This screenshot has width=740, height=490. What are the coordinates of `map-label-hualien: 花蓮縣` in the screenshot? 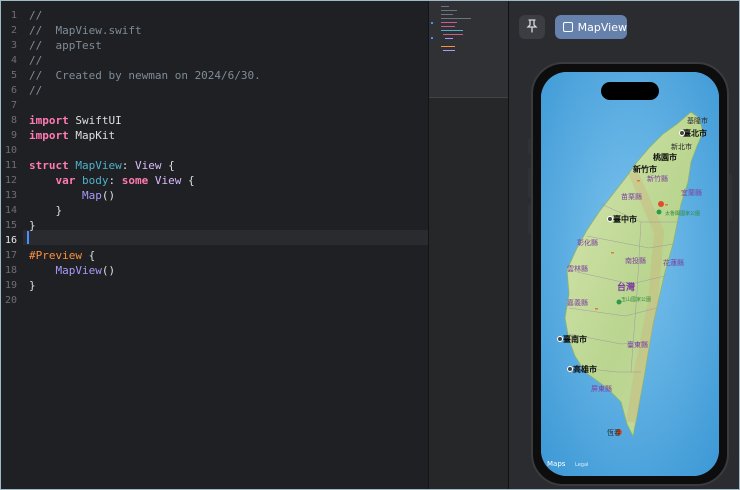 It's located at (673, 263).